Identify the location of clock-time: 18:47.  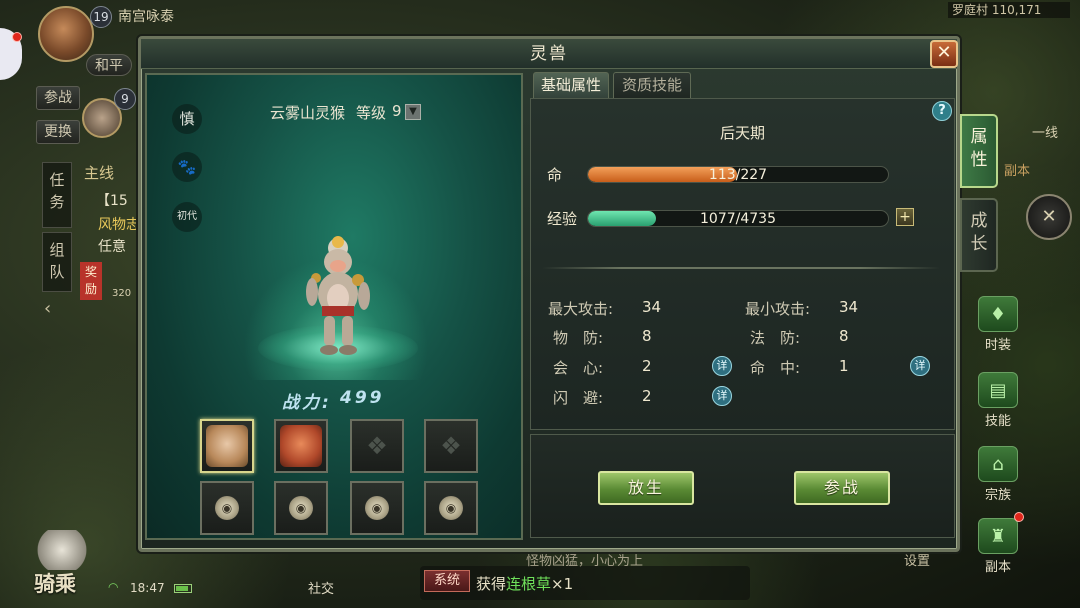
(147, 588).